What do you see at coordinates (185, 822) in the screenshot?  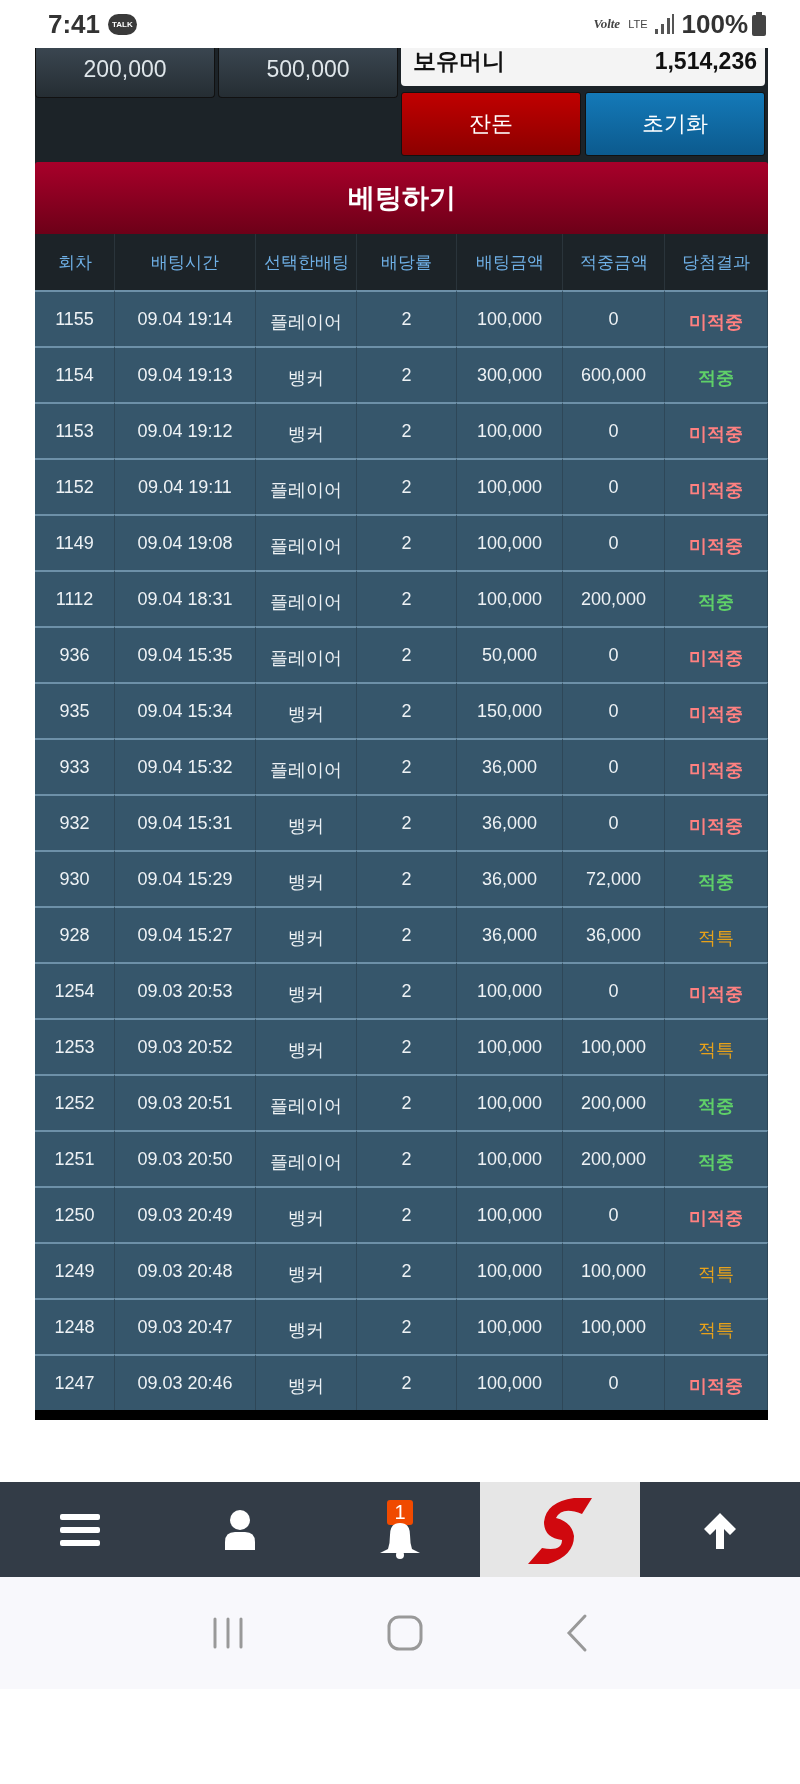 I see `table-cell: 09.04 15:31` at bounding box center [185, 822].